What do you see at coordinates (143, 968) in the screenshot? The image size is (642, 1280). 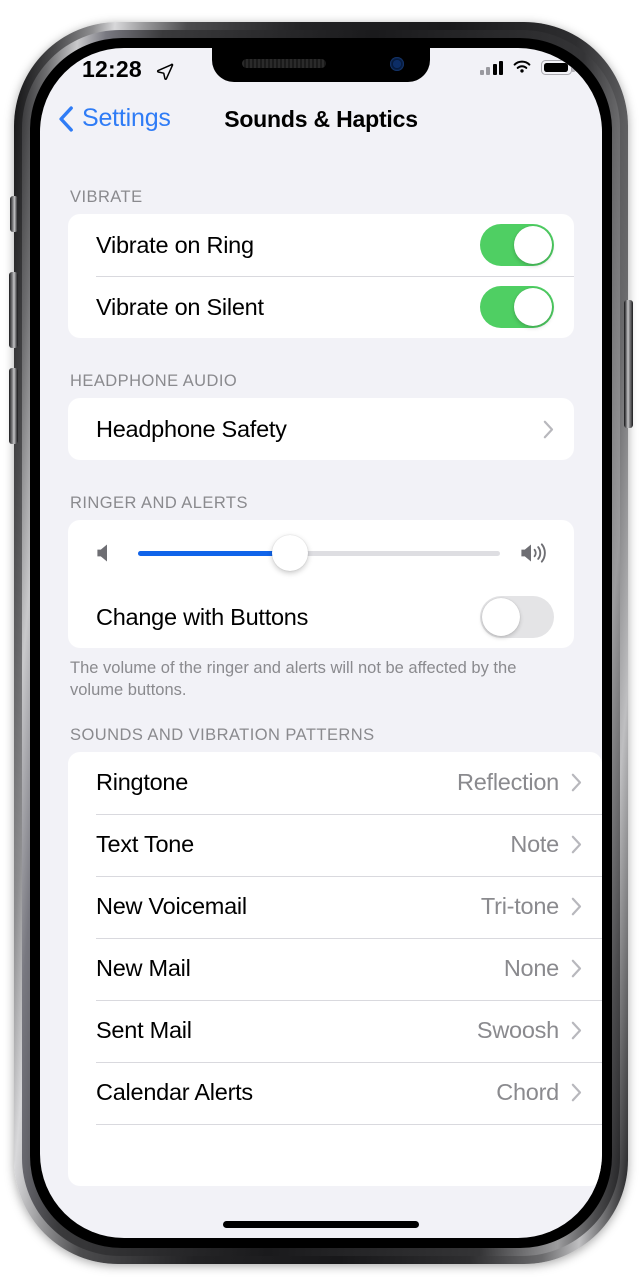 I see `row-label: New Mail` at bounding box center [143, 968].